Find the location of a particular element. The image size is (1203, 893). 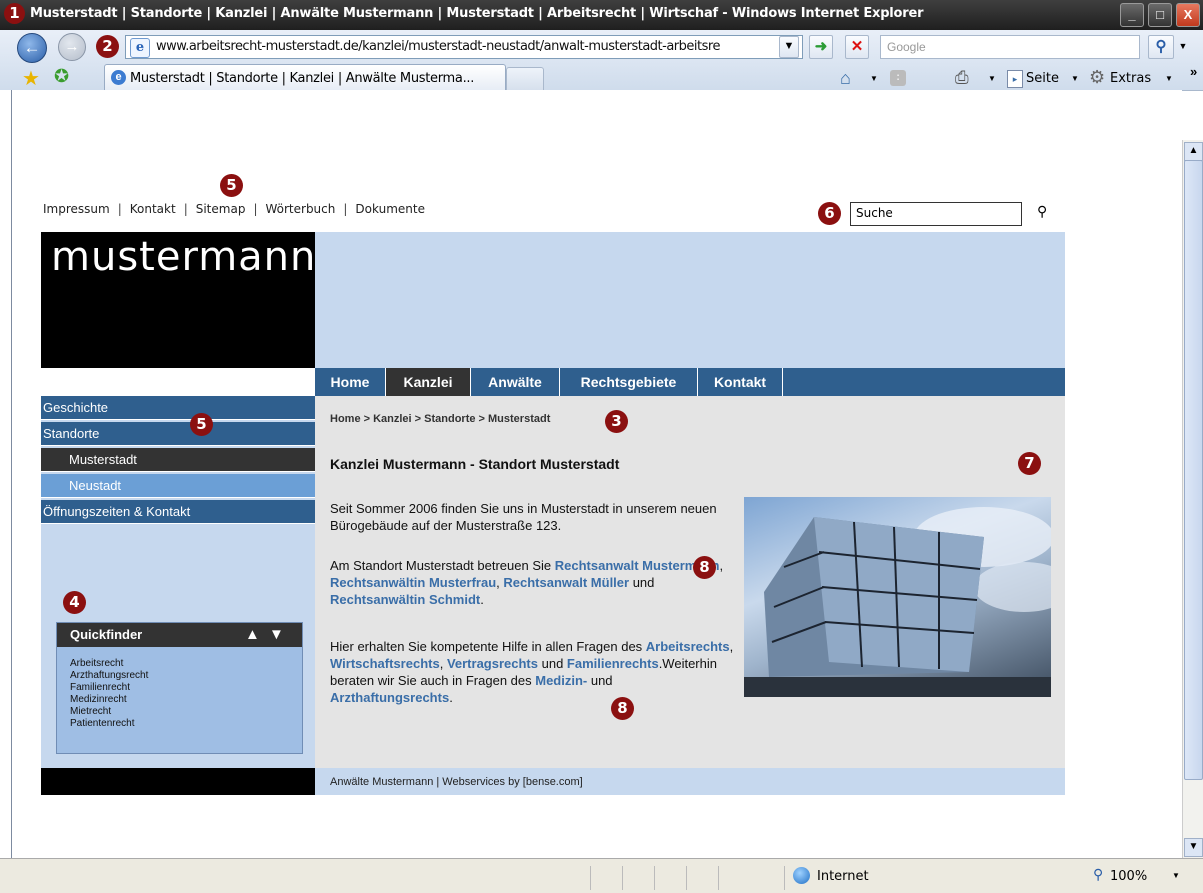

back-arrow-icon: ← is located at coordinates (32, 47).